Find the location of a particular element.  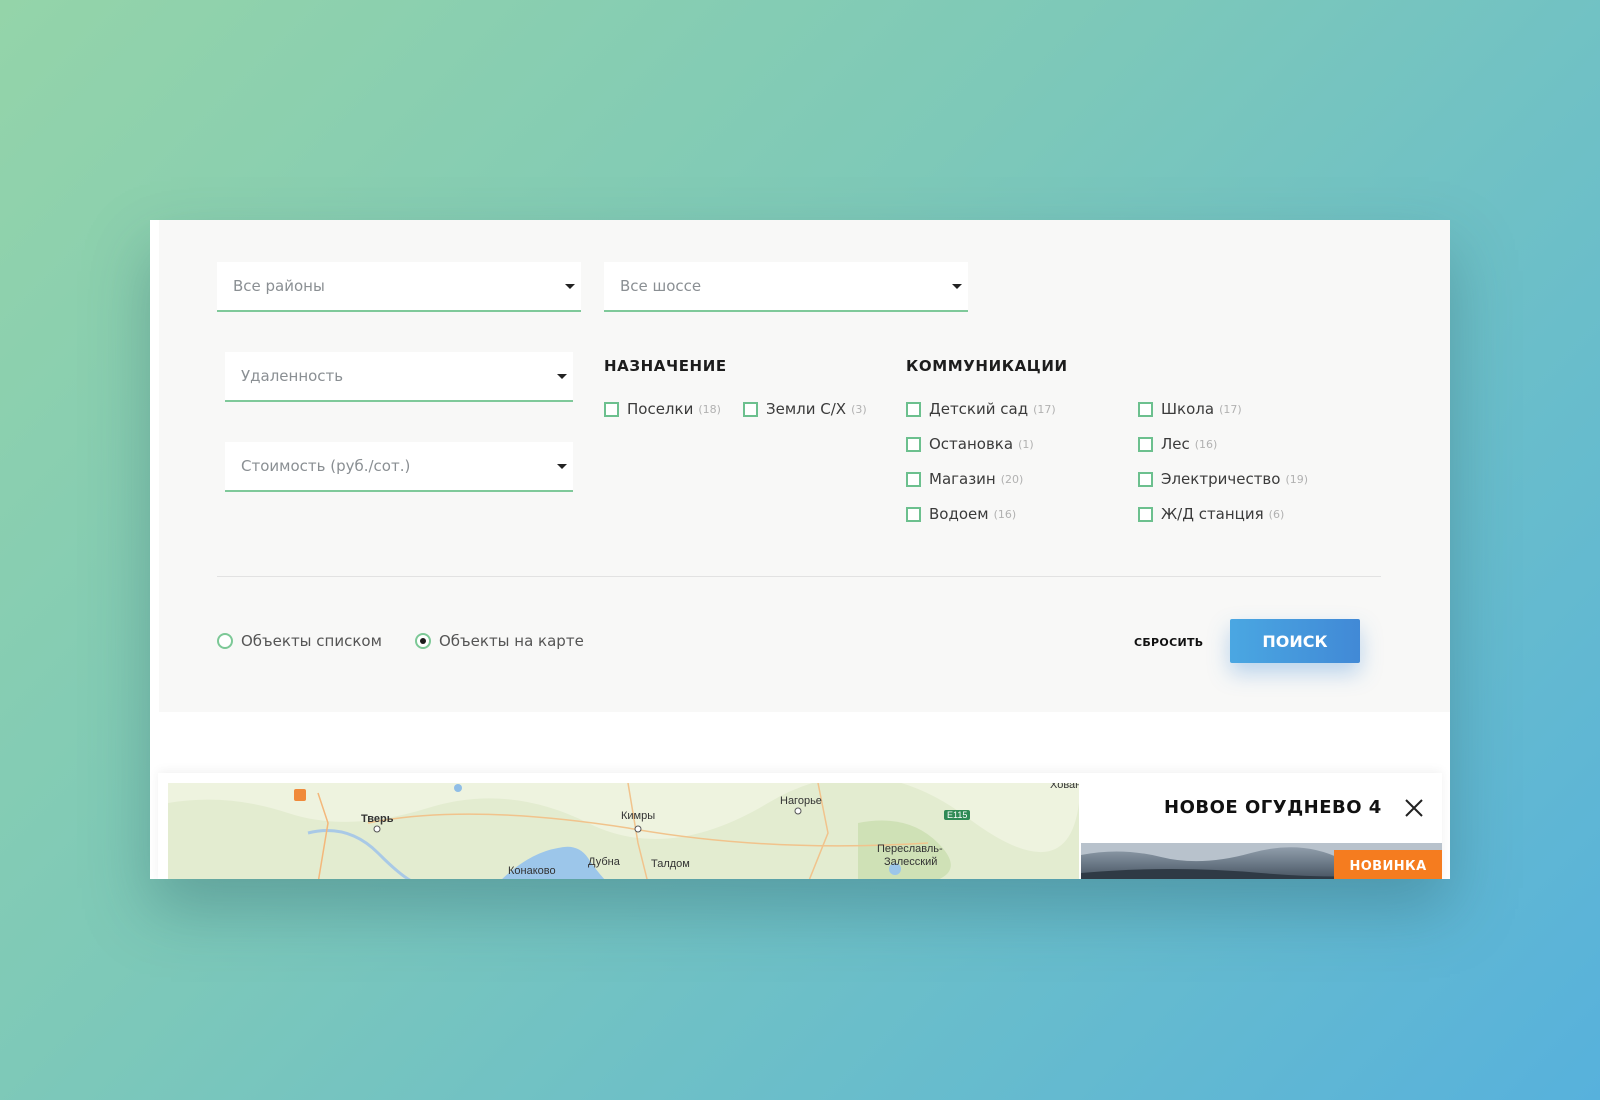

checkbox-railway-station: Ж/Д станция (6) is located at coordinates (1211, 514).